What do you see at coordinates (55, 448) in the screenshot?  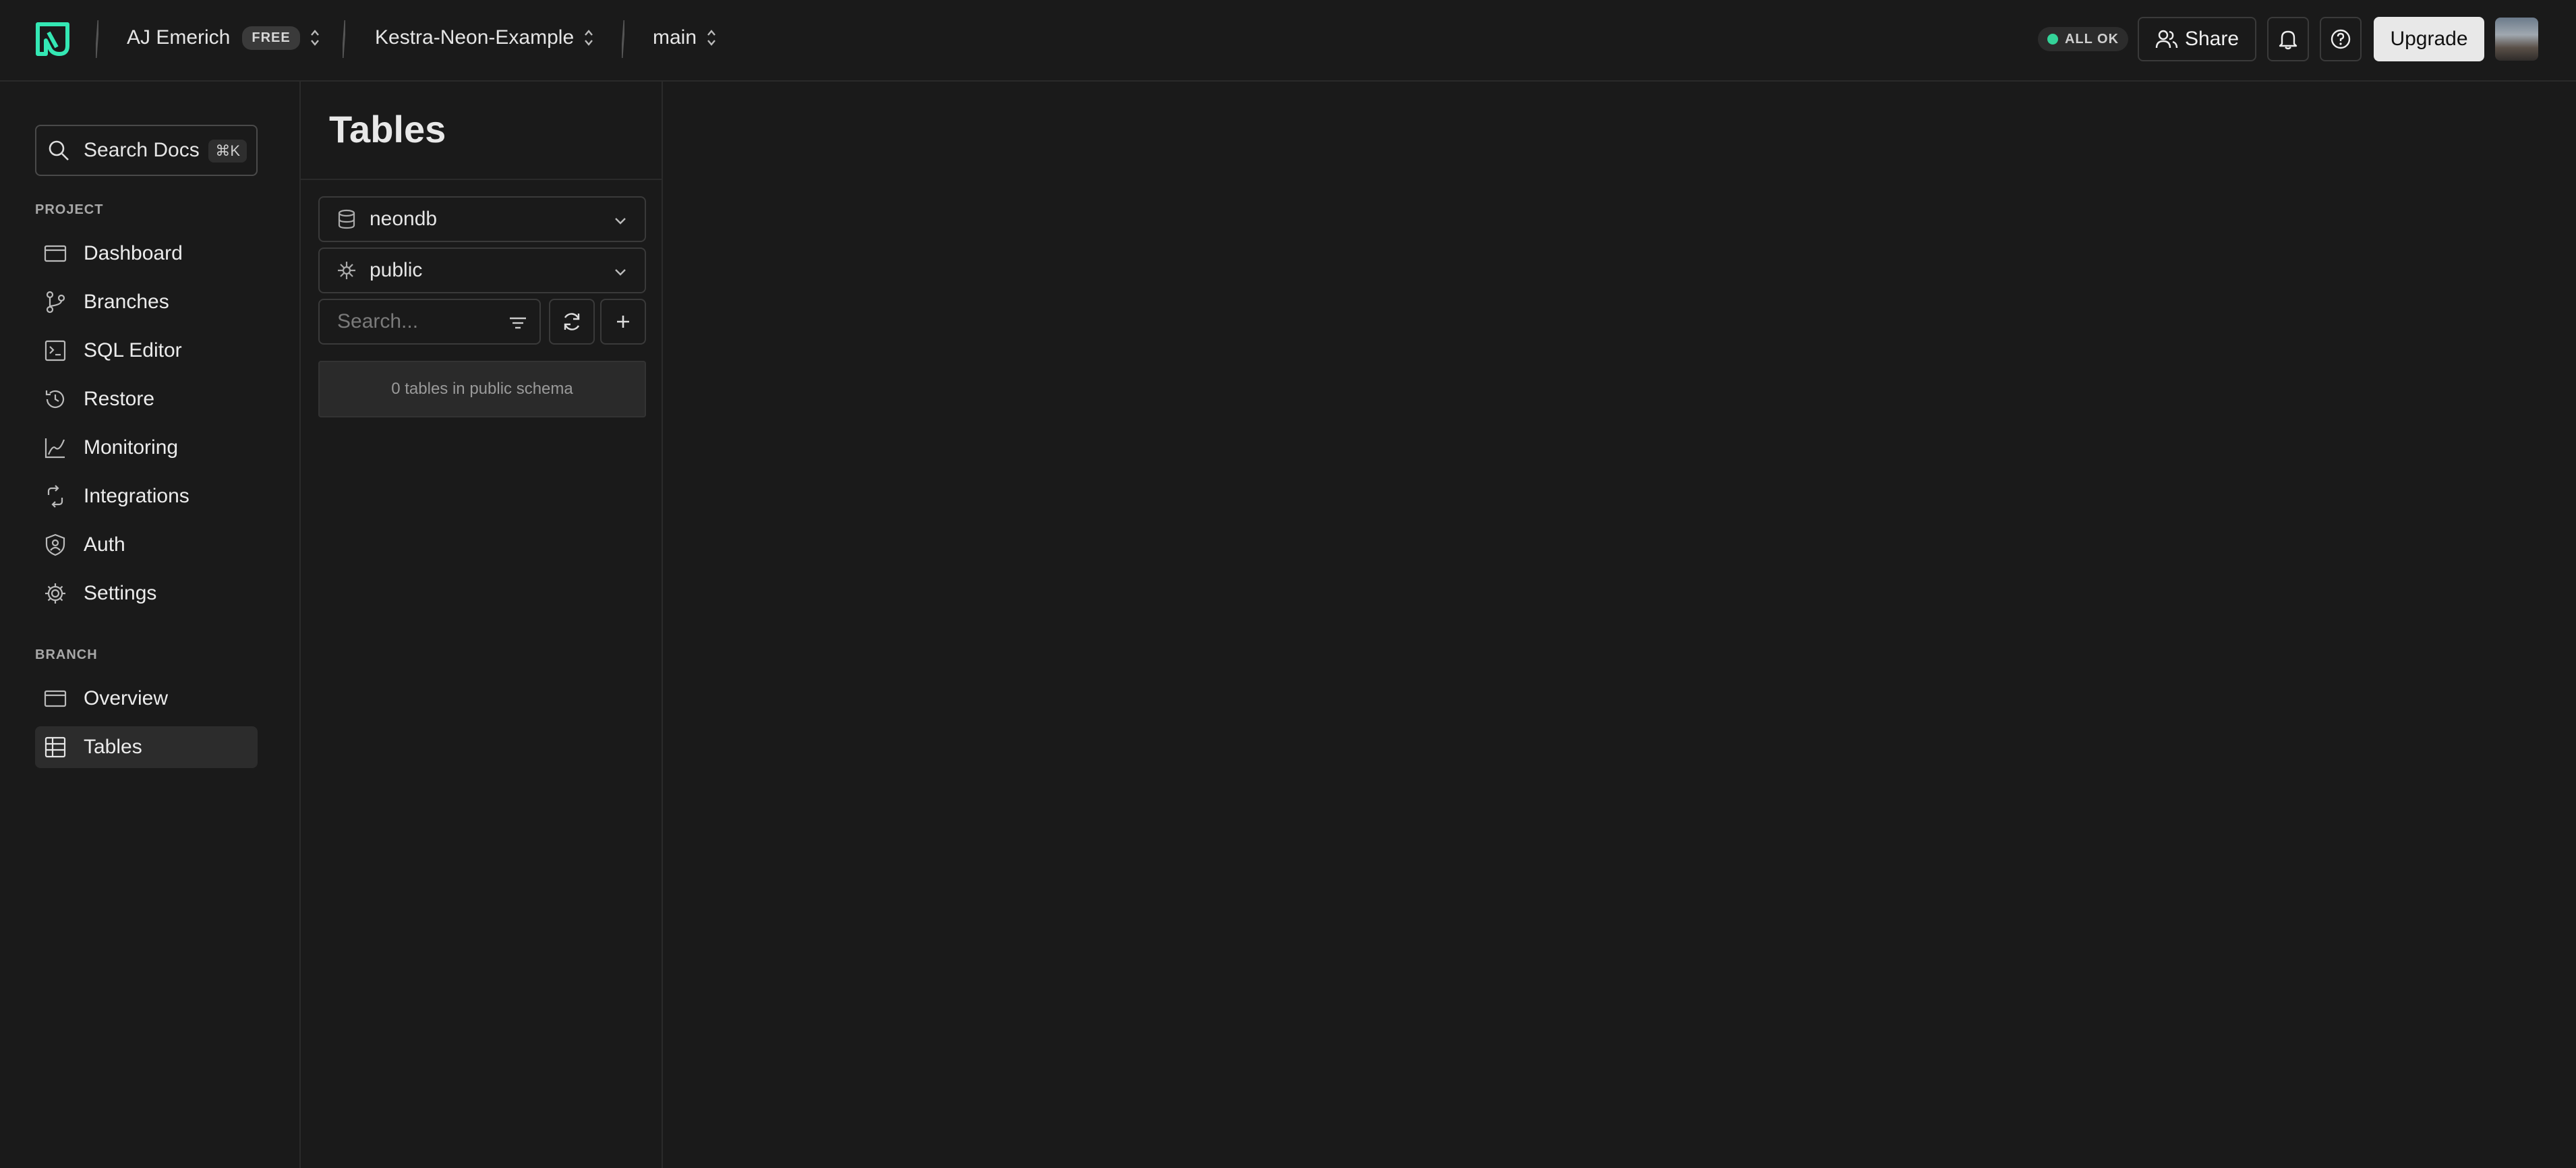 I see `monitoring-icon` at bounding box center [55, 448].